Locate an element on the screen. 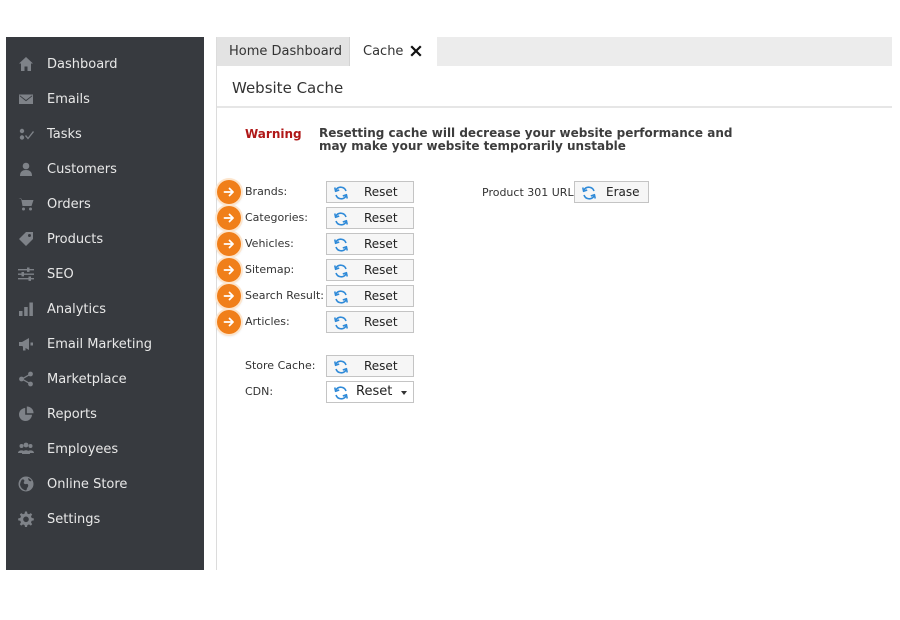 The height and width of the screenshot is (620, 900). tab-label: Cache is located at coordinates (383, 51).